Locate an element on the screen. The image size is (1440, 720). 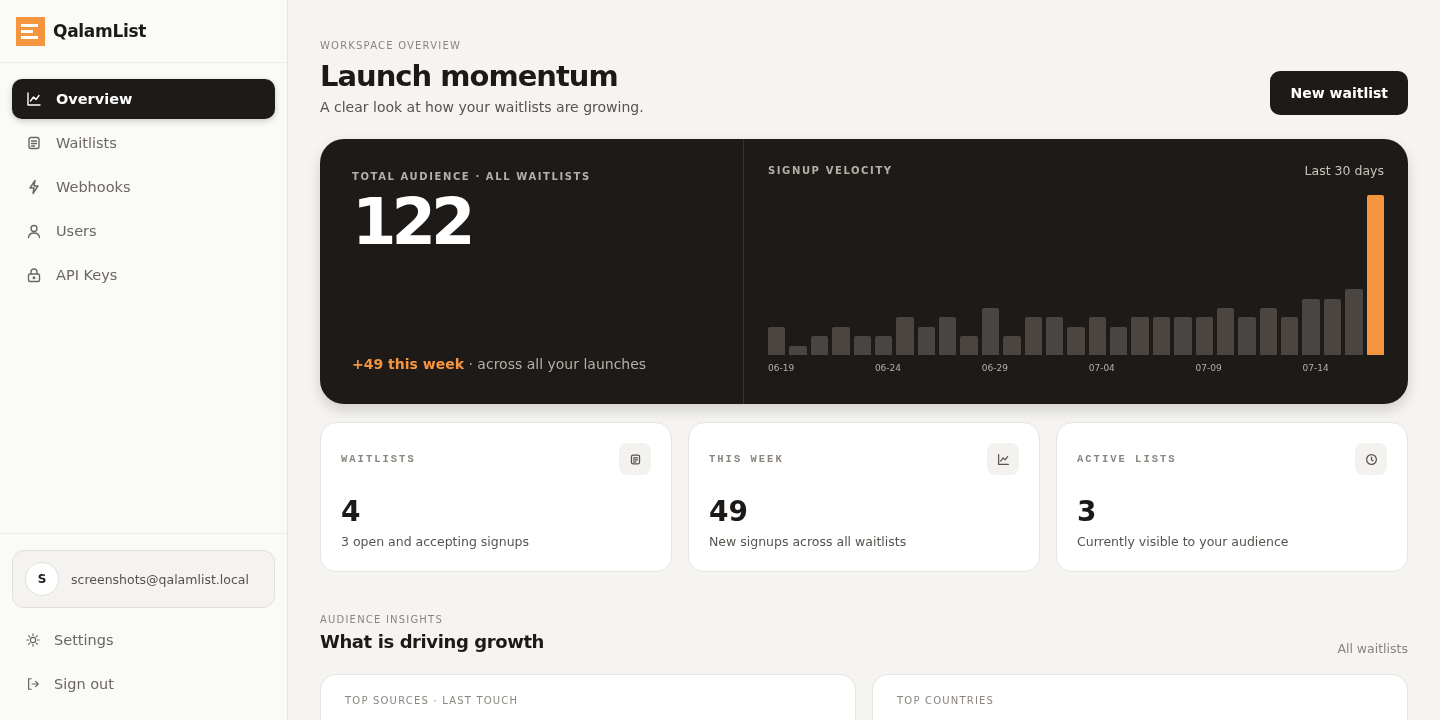
axis-label: 06-19 is located at coordinates (782, 368).